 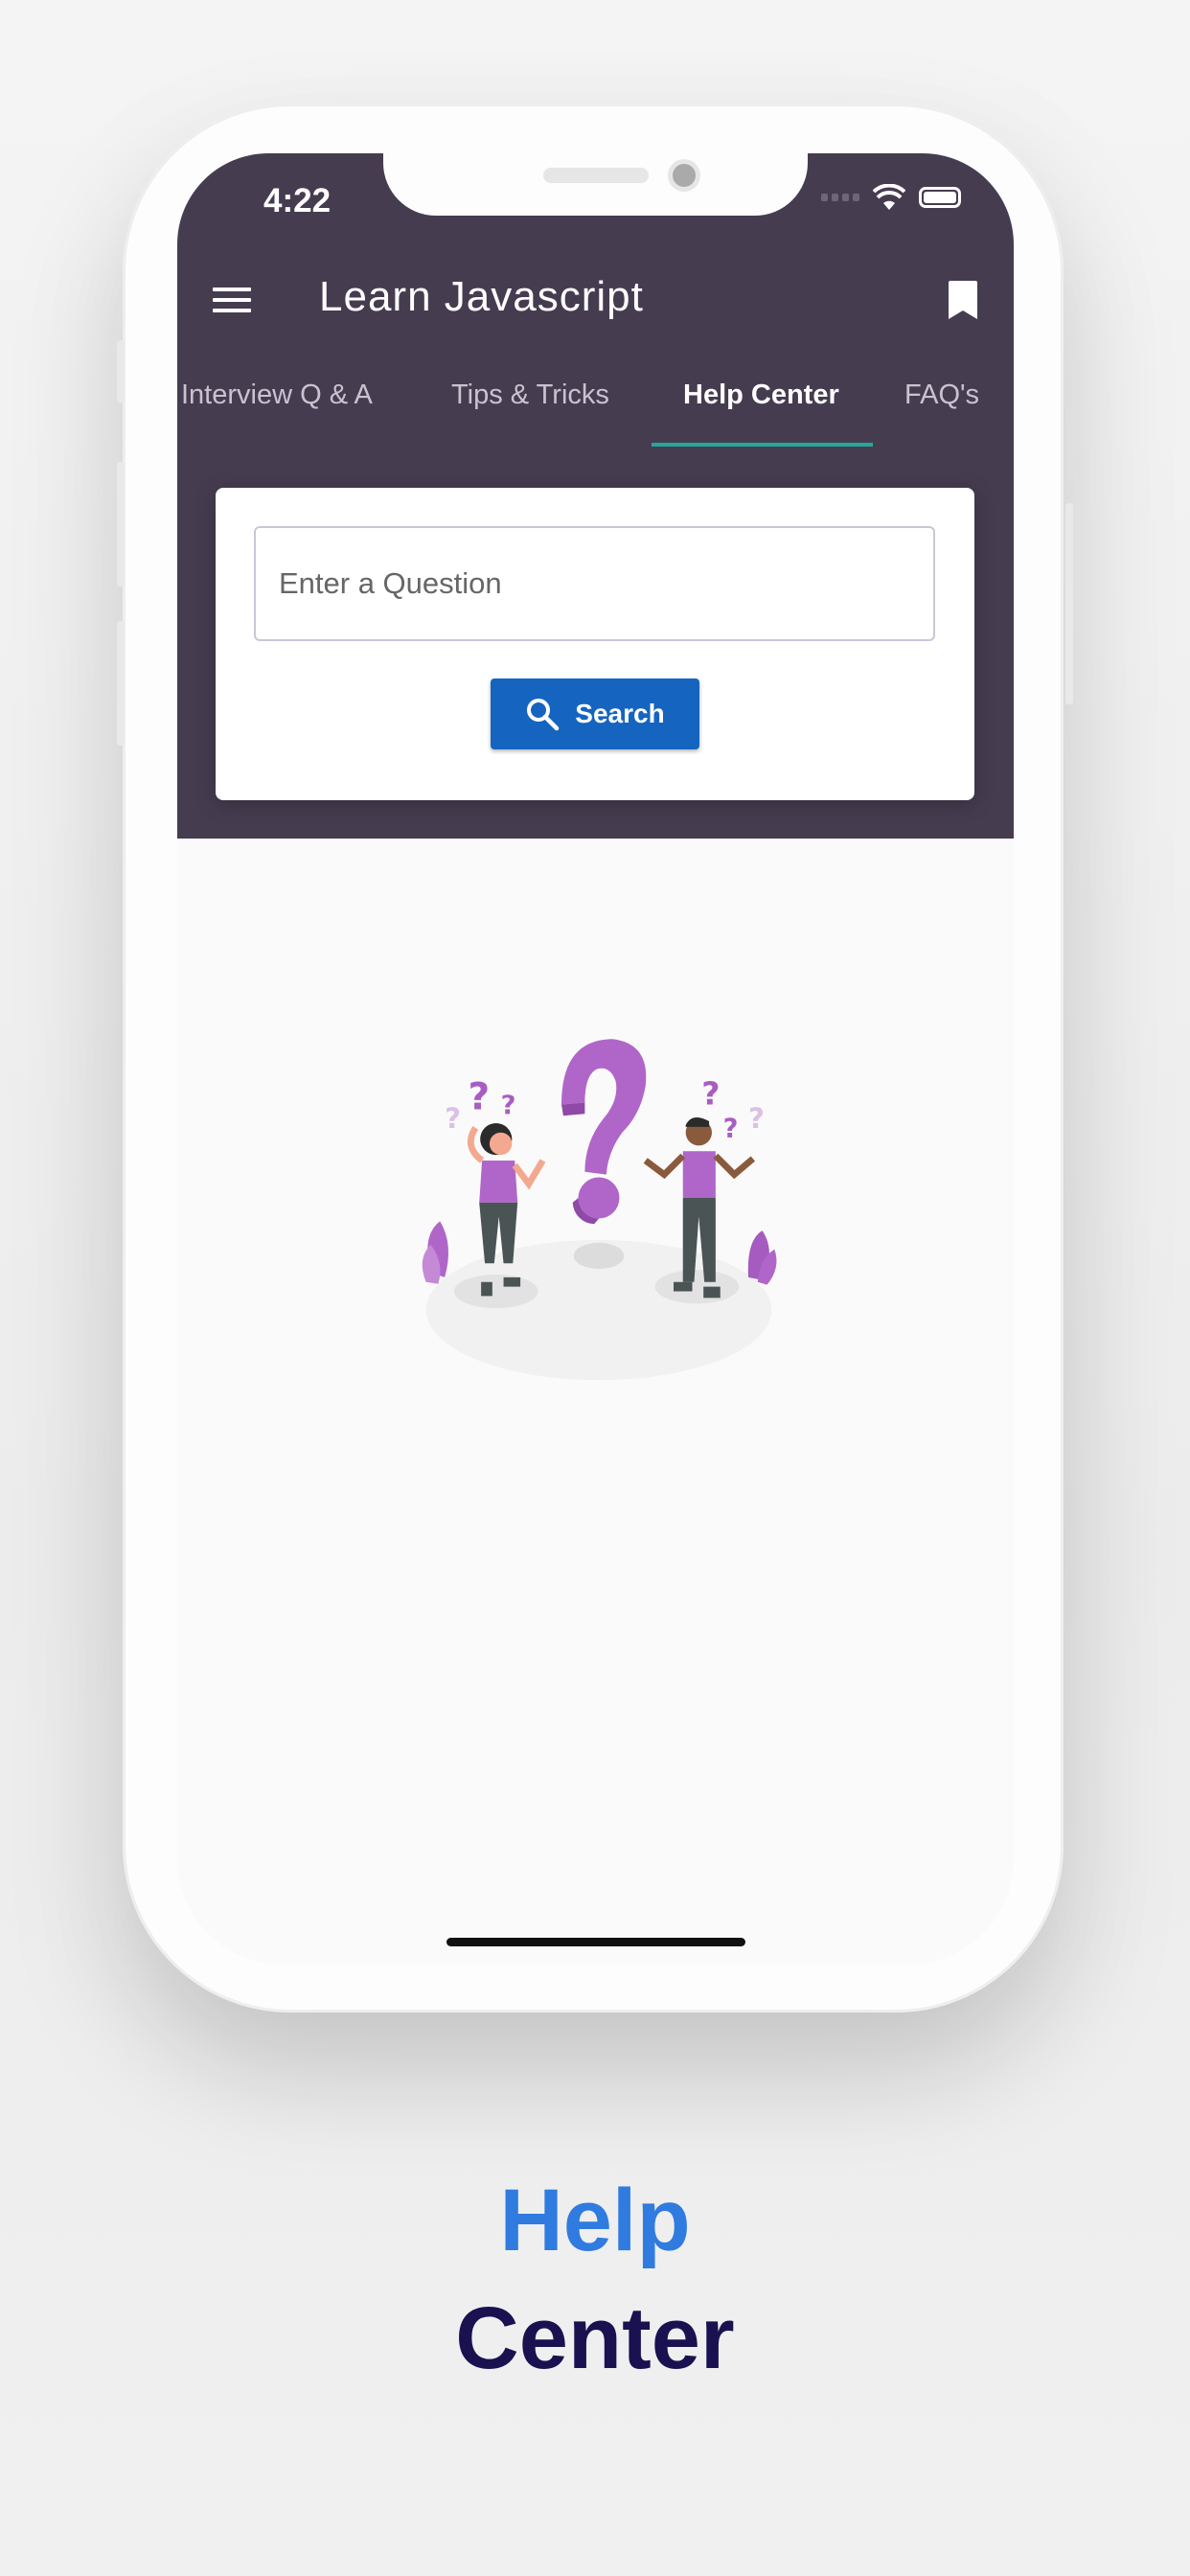 I want to click on camera, so click(x=684, y=175).